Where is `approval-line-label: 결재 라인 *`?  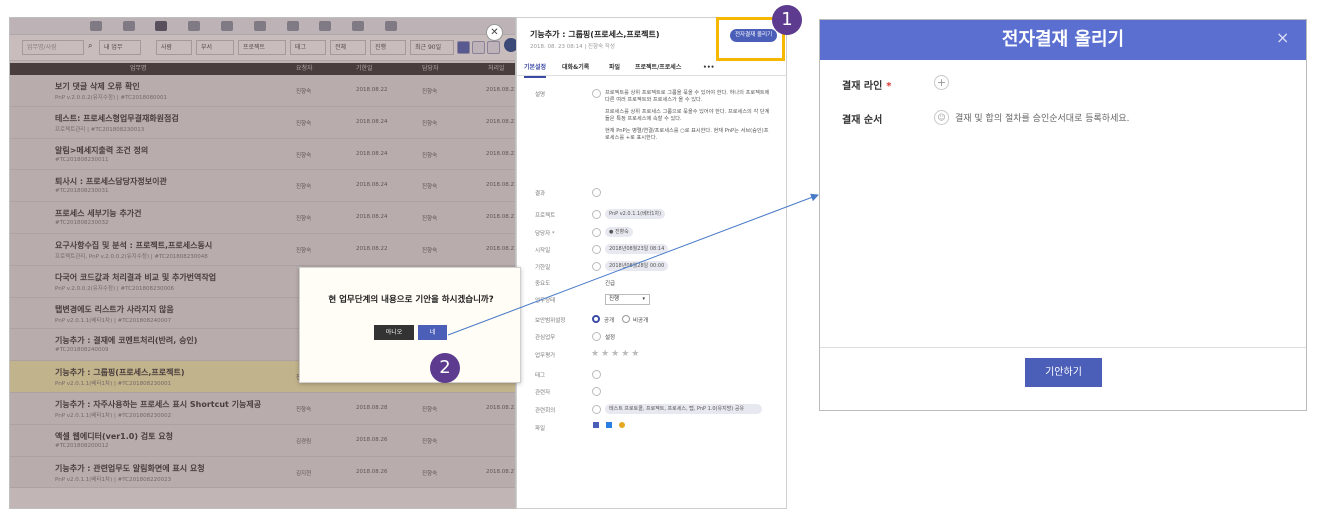 approval-line-label: 결재 라인 * is located at coordinates (867, 84).